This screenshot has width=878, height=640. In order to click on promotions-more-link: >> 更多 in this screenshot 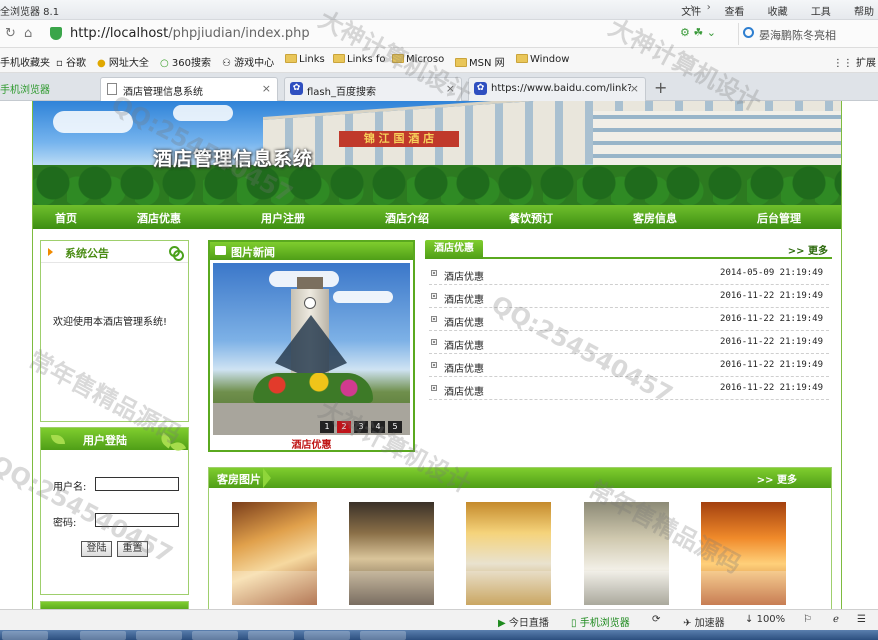, I will do `click(808, 249)`.